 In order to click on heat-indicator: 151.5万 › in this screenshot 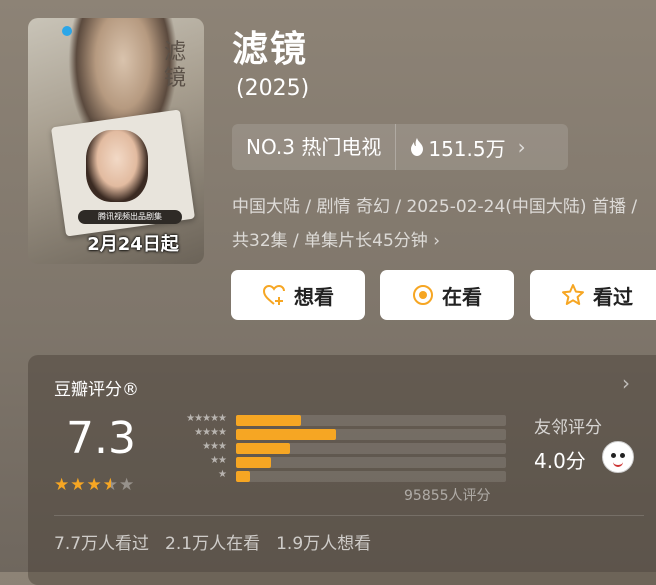, I will do `click(461, 147)`.